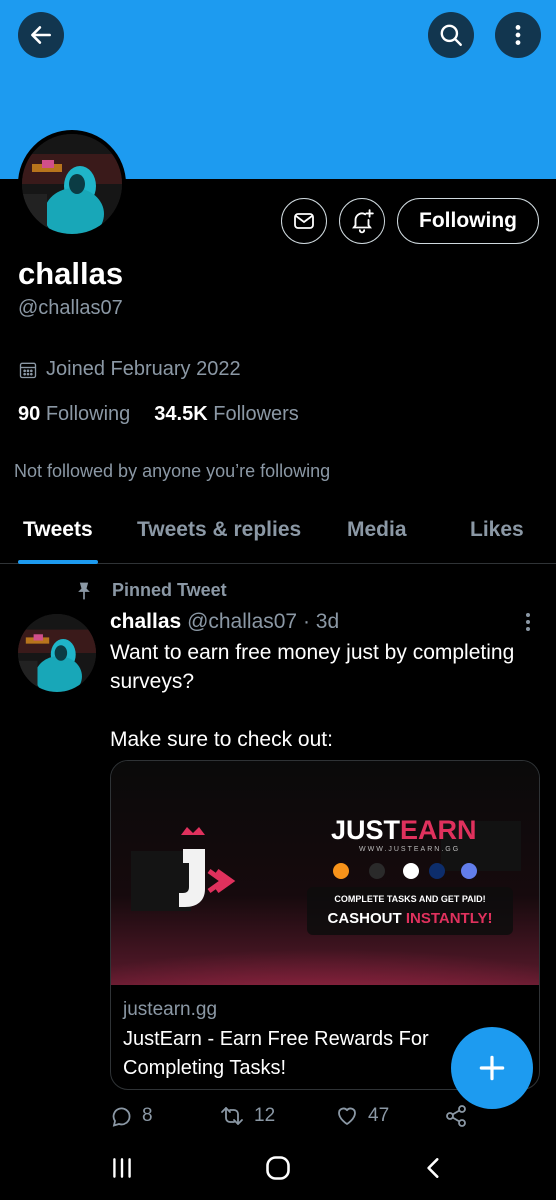  I want to click on plus-icon, so click(492, 1068).